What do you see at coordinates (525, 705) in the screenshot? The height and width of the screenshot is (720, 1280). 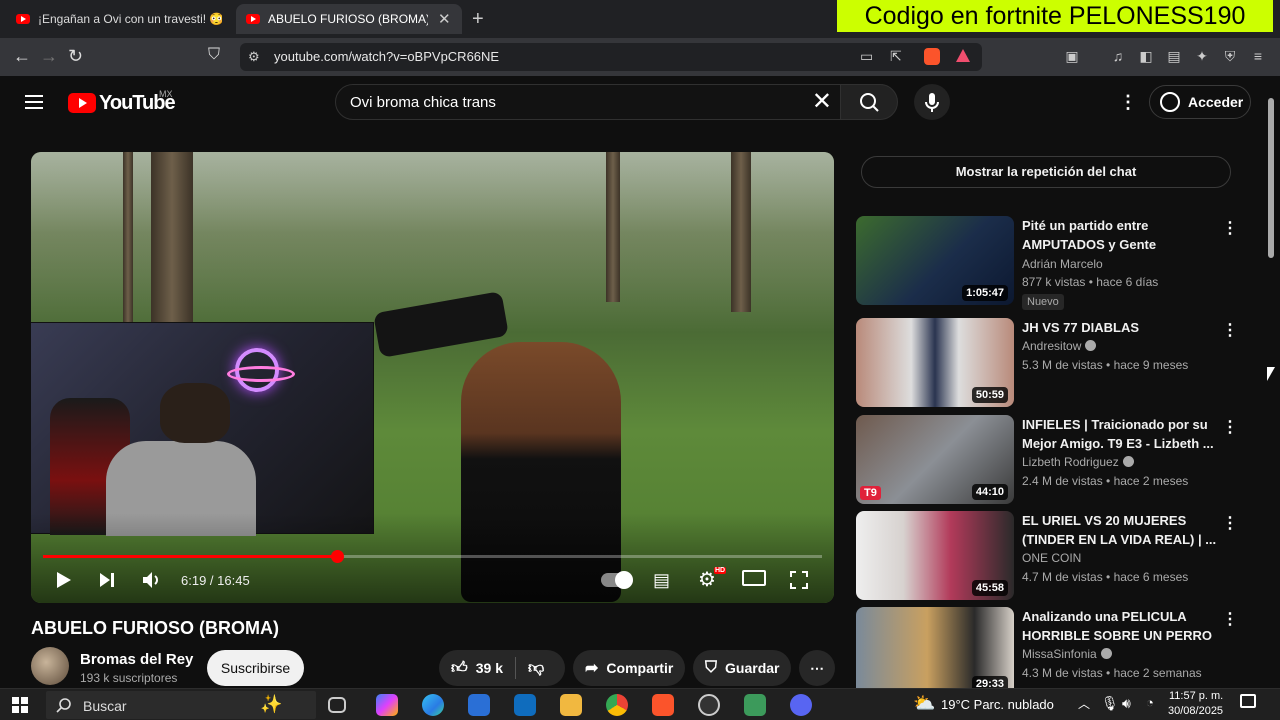 I see `outlook-app-icon` at bounding box center [525, 705].